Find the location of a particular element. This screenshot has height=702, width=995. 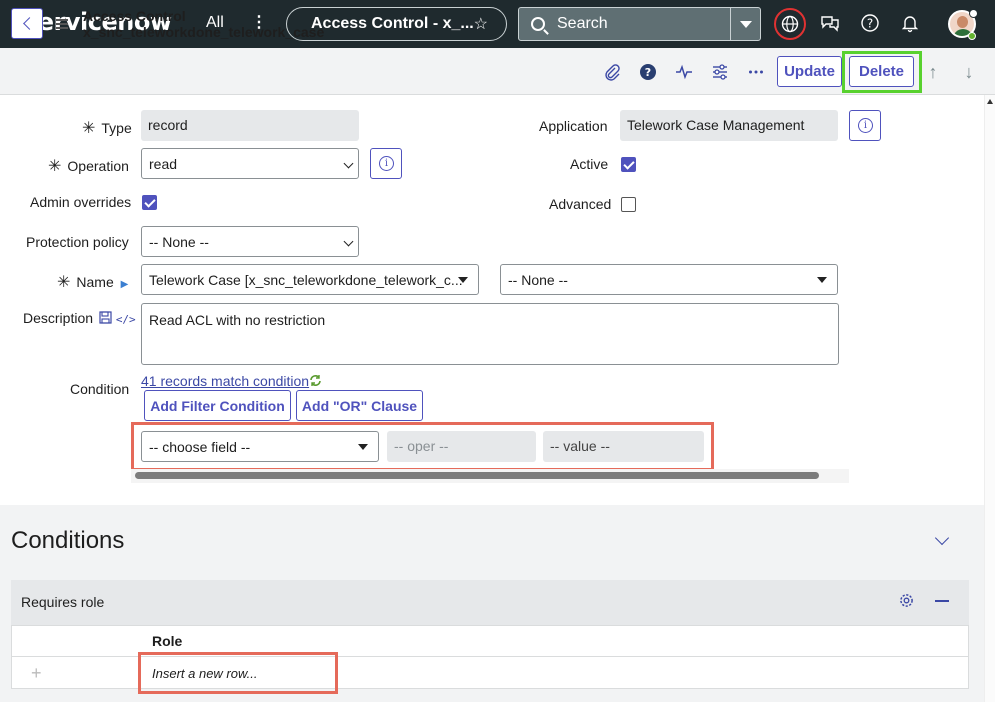

vertical-scrollbar is located at coordinates (989, 398).